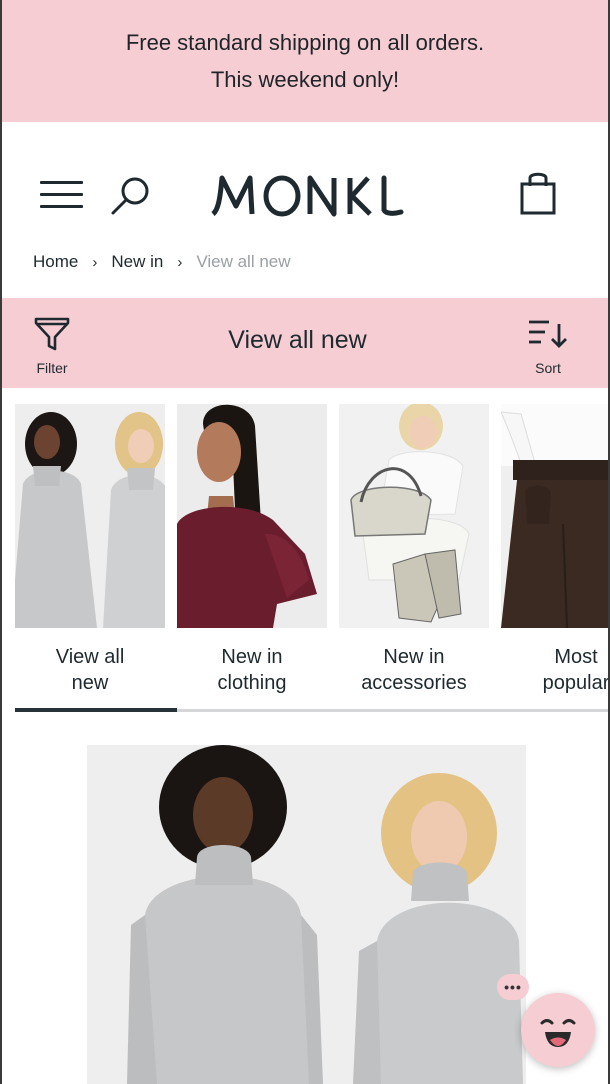  Describe the element at coordinates (576, 670) in the screenshot. I see `category-label: Most popular` at that location.